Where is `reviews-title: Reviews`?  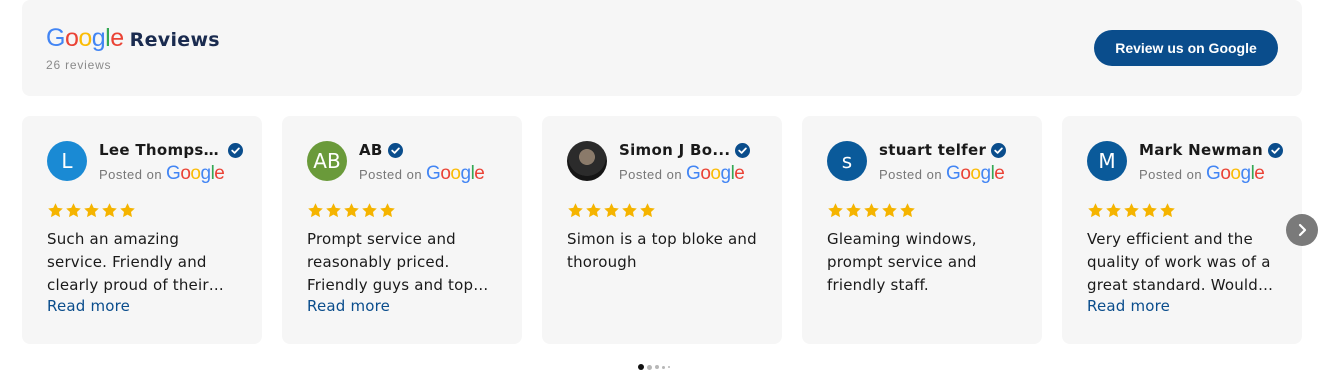
reviews-title: Reviews is located at coordinates (174, 40).